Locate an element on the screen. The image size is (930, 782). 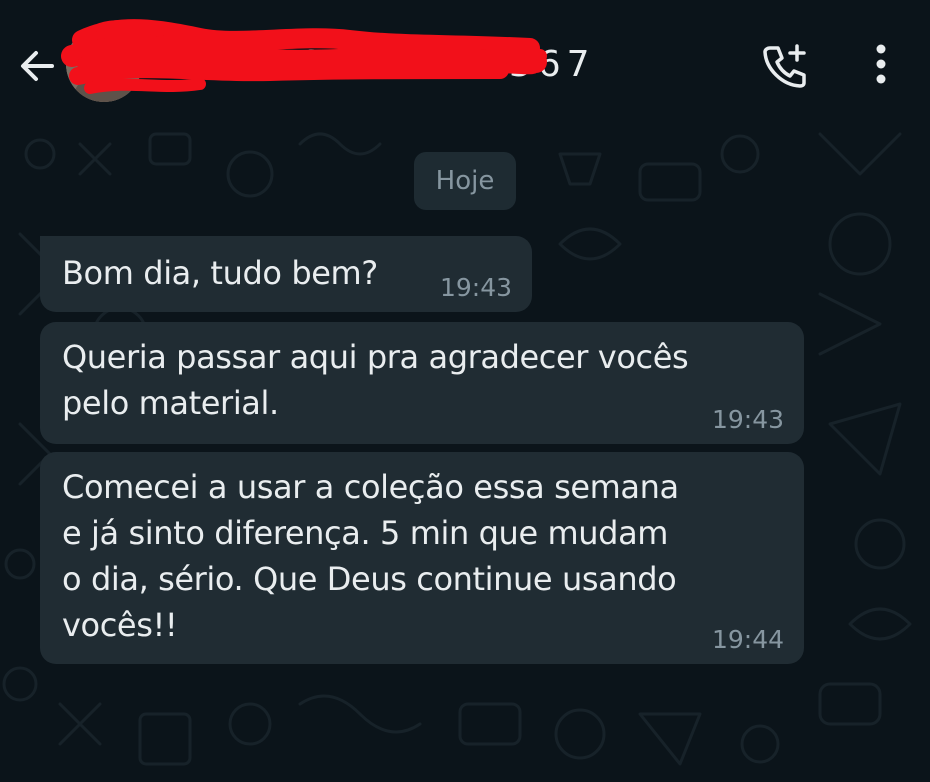
message-bubble: Bom dia, tudo bem? 19:43 is located at coordinates (286, 274).